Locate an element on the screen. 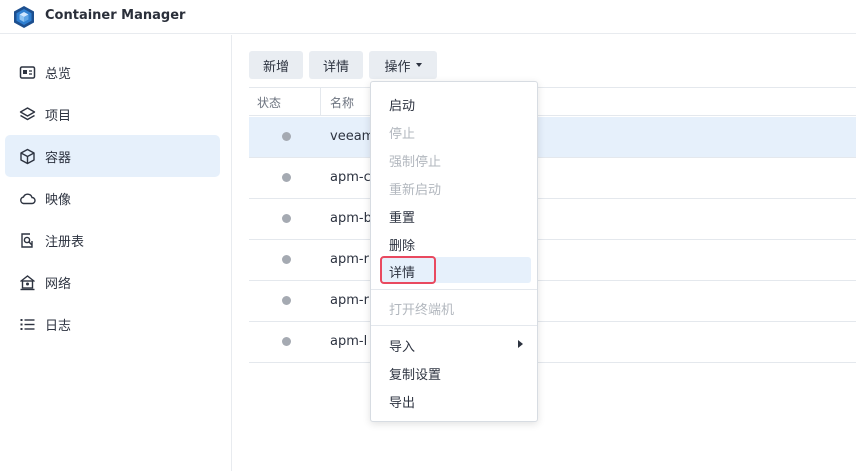  table-row: apm-b is located at coordinates (552, 219).